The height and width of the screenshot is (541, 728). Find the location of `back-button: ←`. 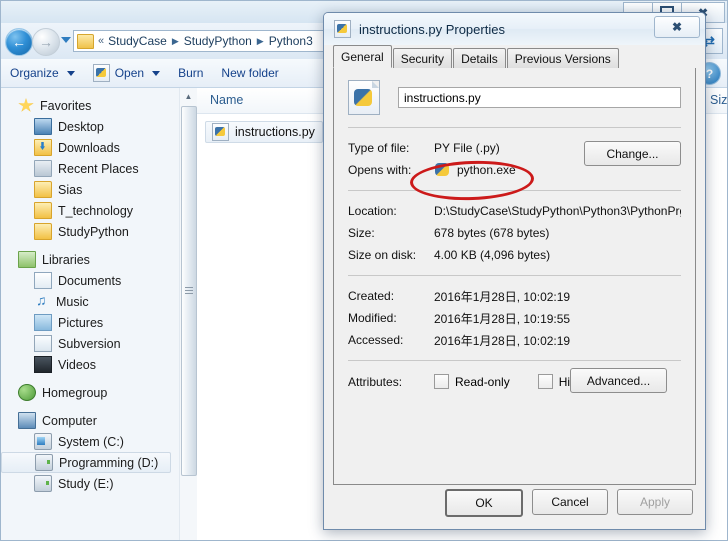

back-button: ← is located at coordinates (19, 42).